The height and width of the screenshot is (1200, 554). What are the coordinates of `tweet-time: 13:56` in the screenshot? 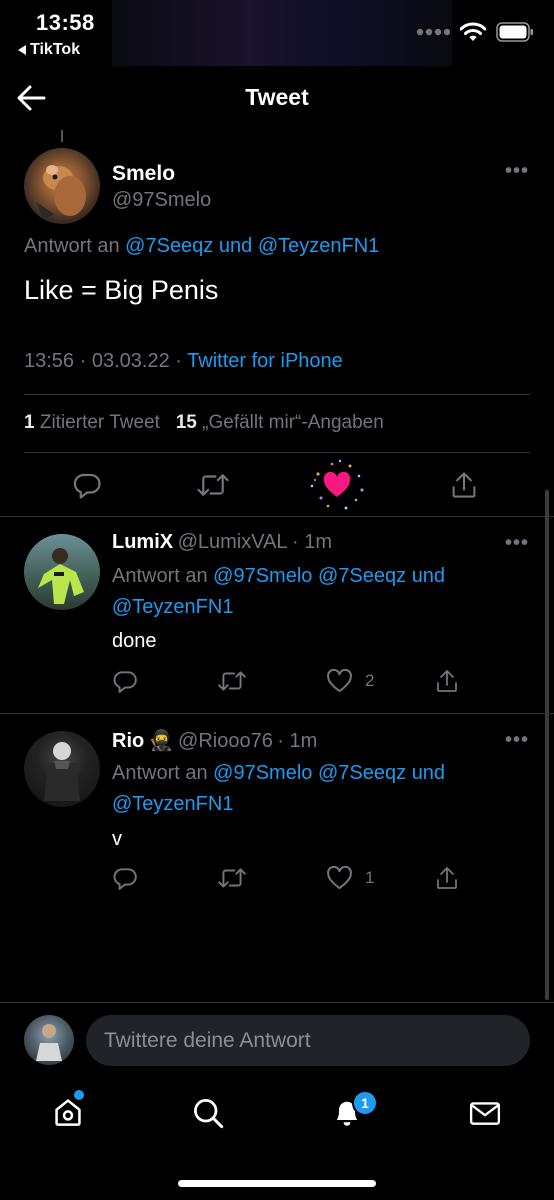 It's located at (49, 361).